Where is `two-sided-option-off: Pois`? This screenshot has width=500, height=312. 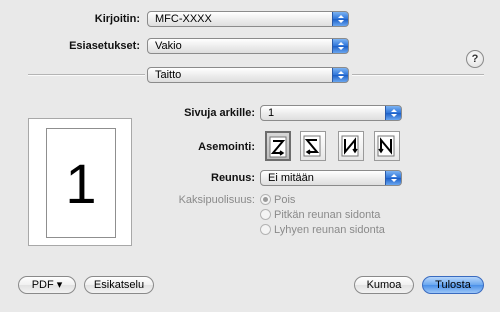 two-sided-option-off: Pois is located at coordinates (277, 201).